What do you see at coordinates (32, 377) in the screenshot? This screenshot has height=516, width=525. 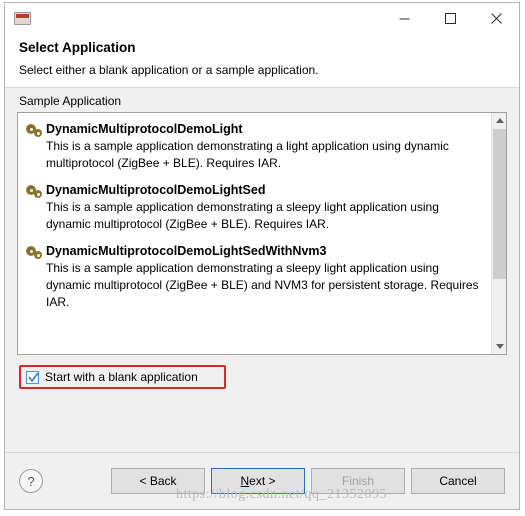 I see `blank-application-checkbox` at bounding box center [32, 377].